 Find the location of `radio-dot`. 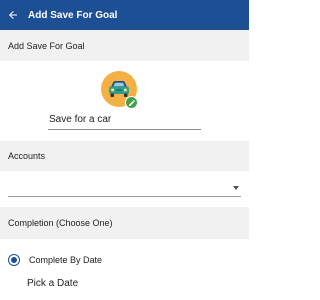

radio-dot is located at coordinates (14, 260).